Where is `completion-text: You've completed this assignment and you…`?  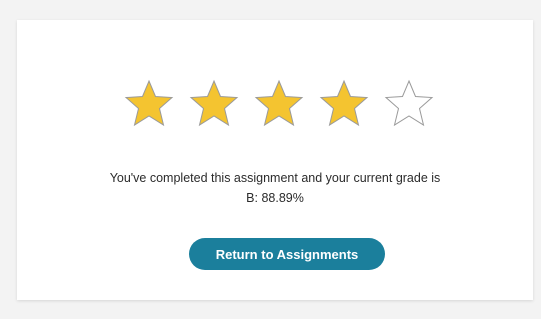 completion-text: You've completed this assignment and you… is located at coordinates (275, 178).